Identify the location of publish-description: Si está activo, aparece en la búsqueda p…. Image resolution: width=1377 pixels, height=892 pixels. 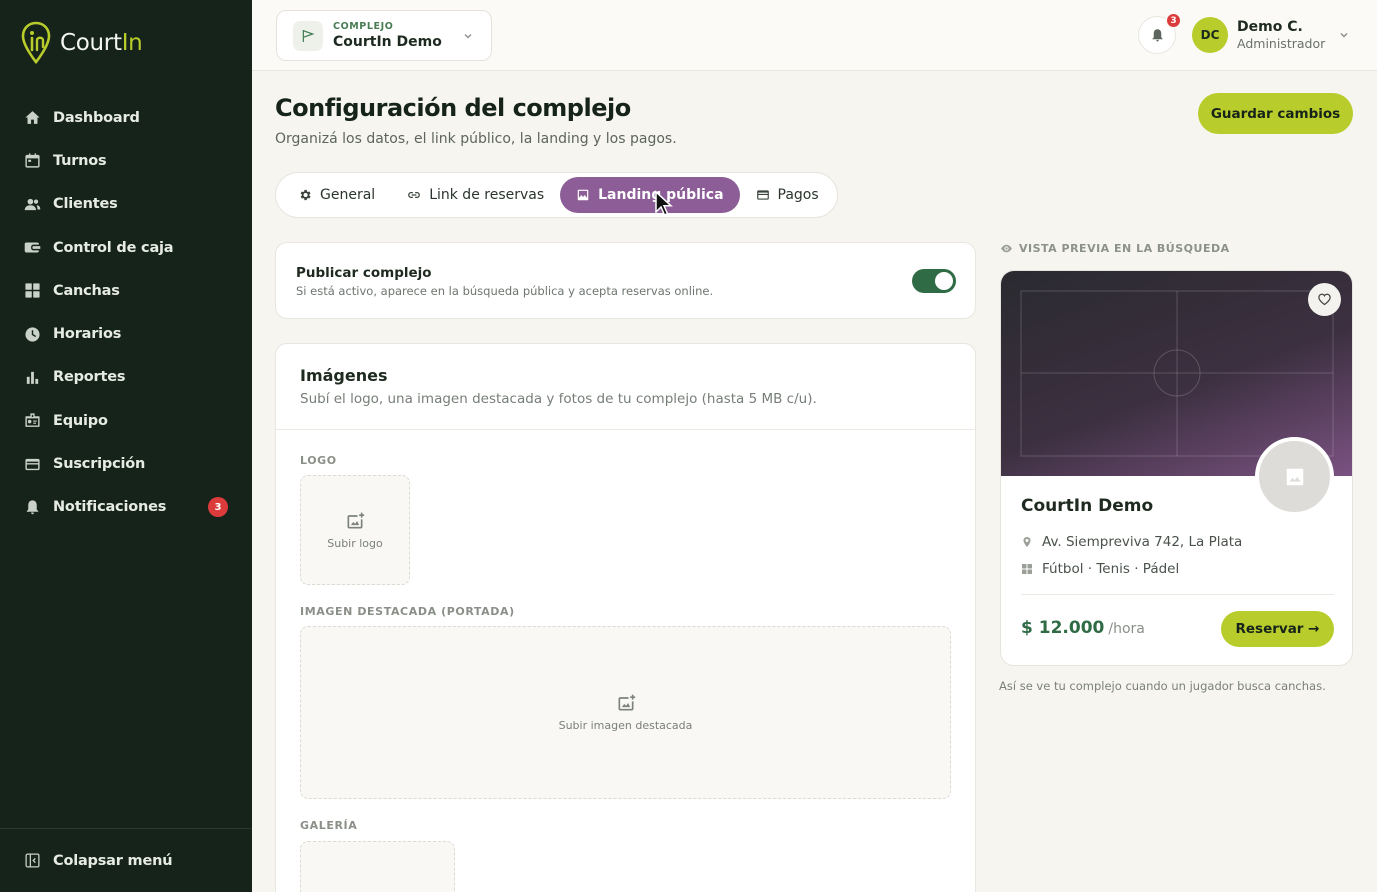
(505, 291).